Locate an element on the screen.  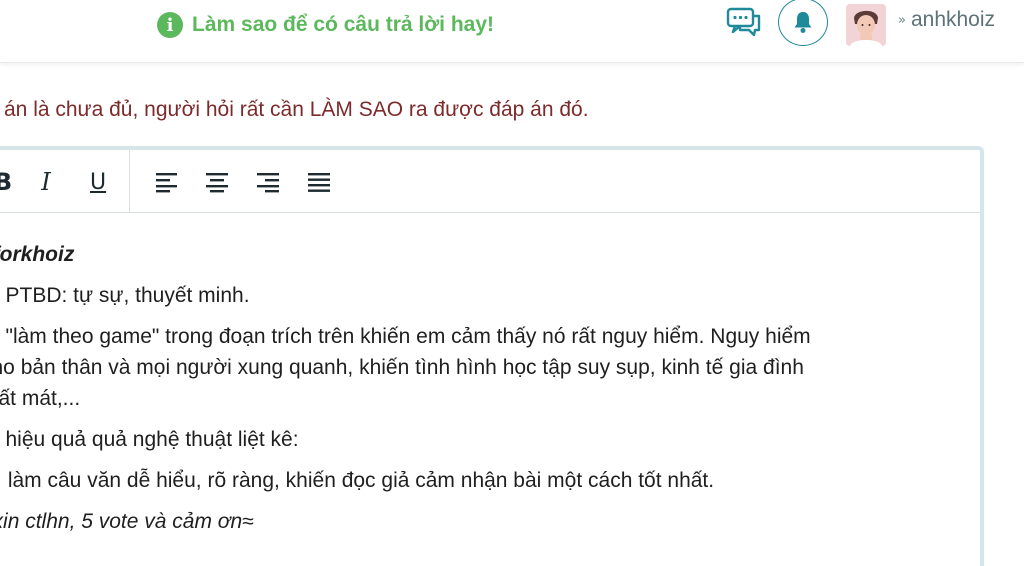
answer-title: #forkhoiz is located at coordinates (37, 254).